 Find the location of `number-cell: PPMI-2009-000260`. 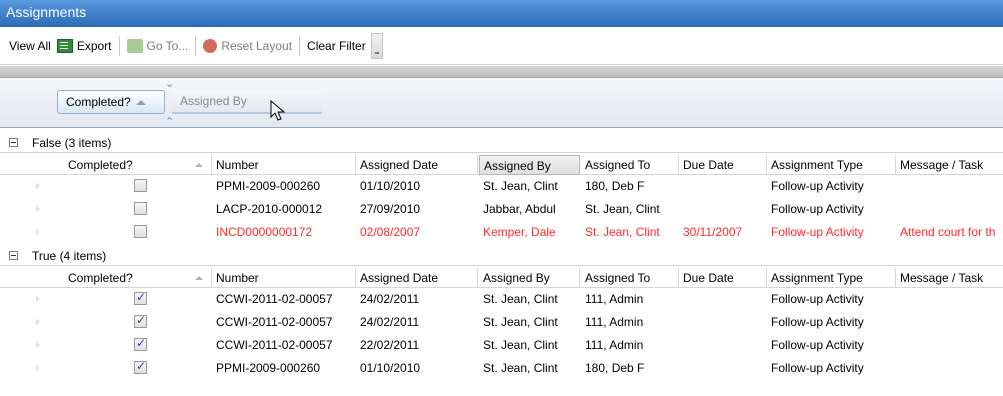

number-cell: PPMI-2009-000260 is located at coordinates (268, 368).